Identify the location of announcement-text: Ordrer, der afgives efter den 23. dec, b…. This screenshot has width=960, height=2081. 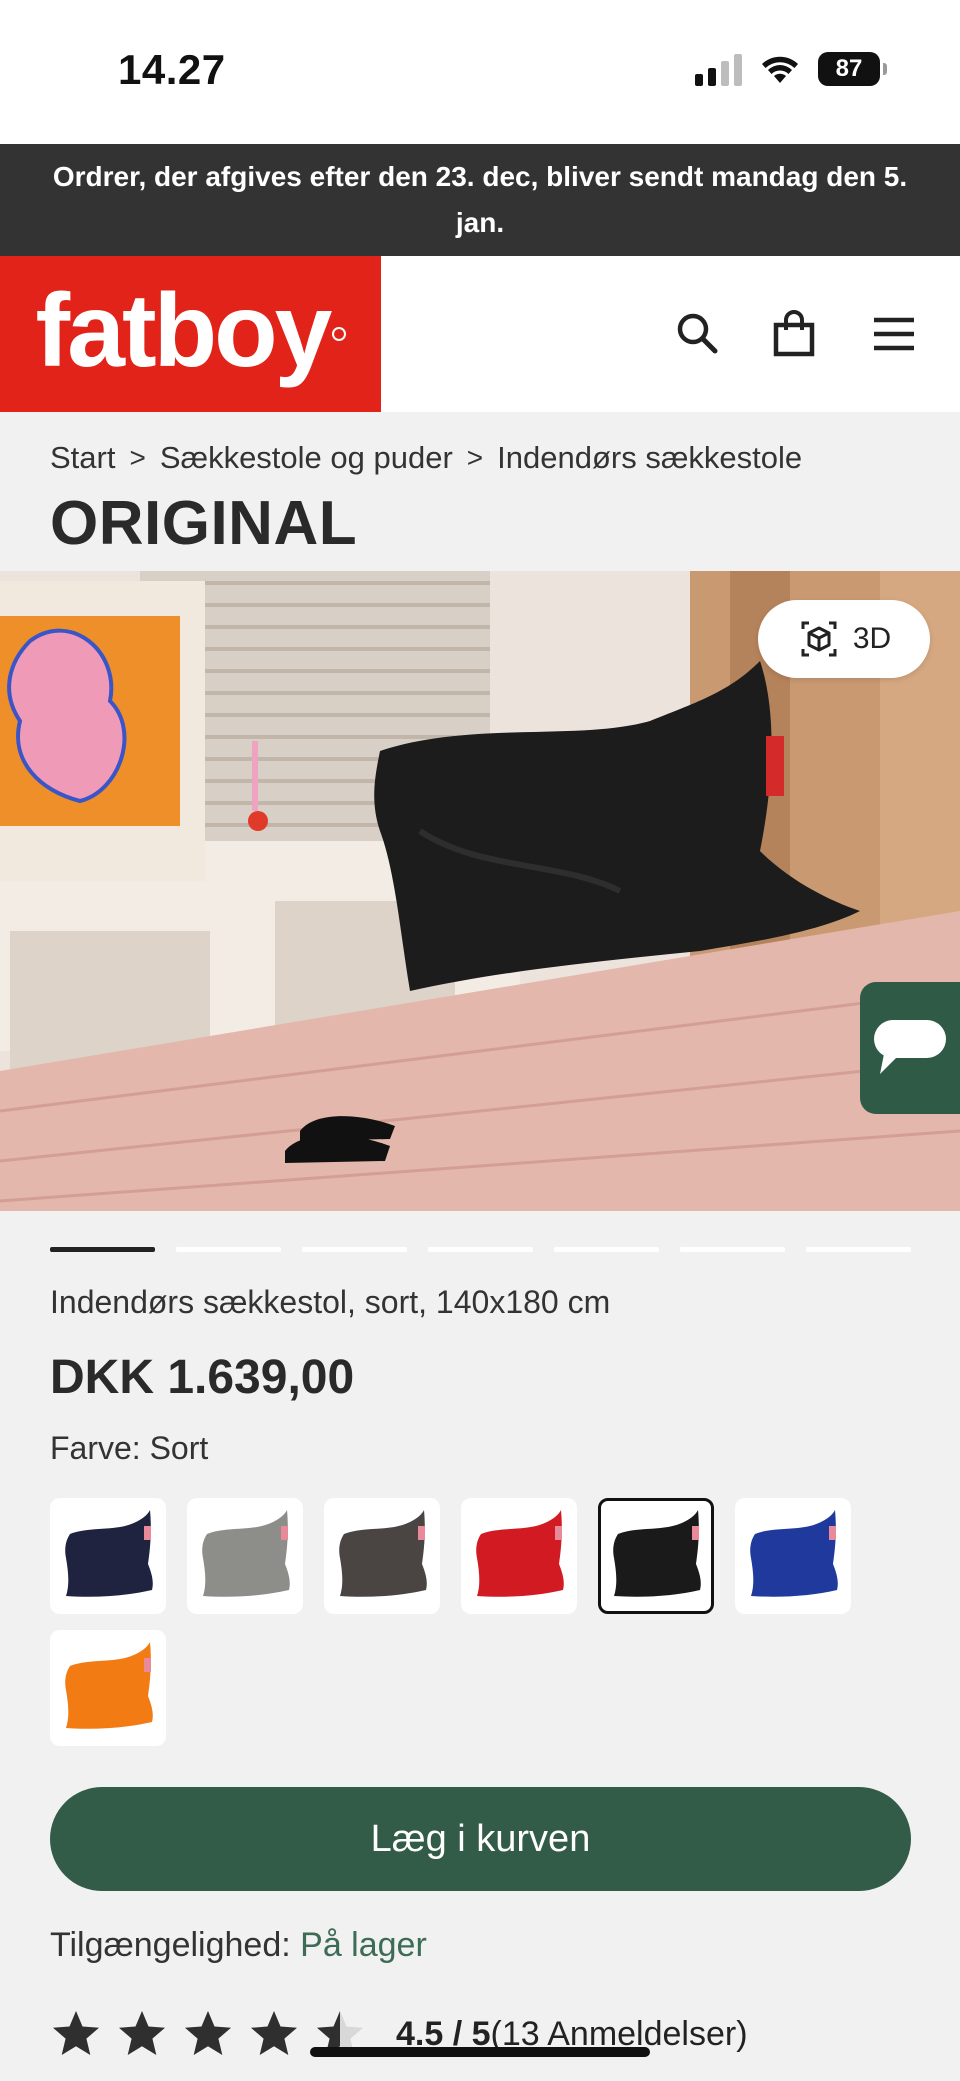
(480, 199).